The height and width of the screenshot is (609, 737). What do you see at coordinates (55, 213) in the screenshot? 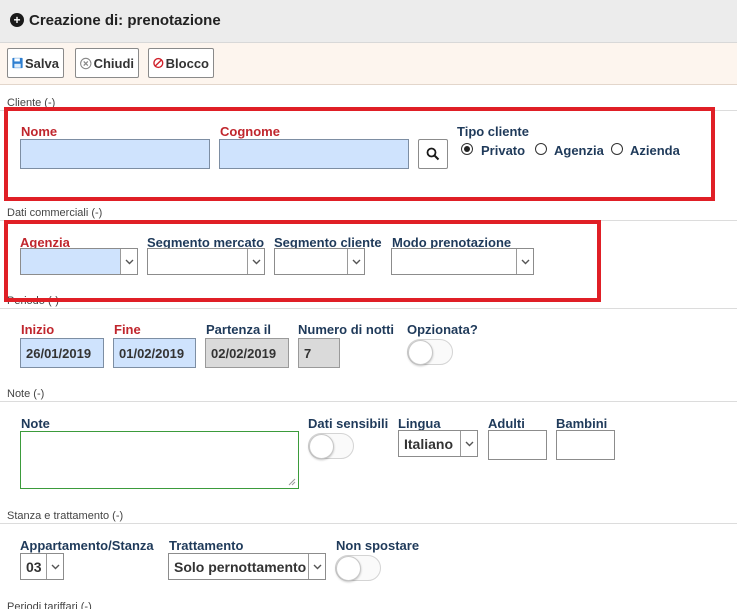
I see `section-title-dati-commerciali: Dati commerciali (-)` at bounding box center [55, 213].